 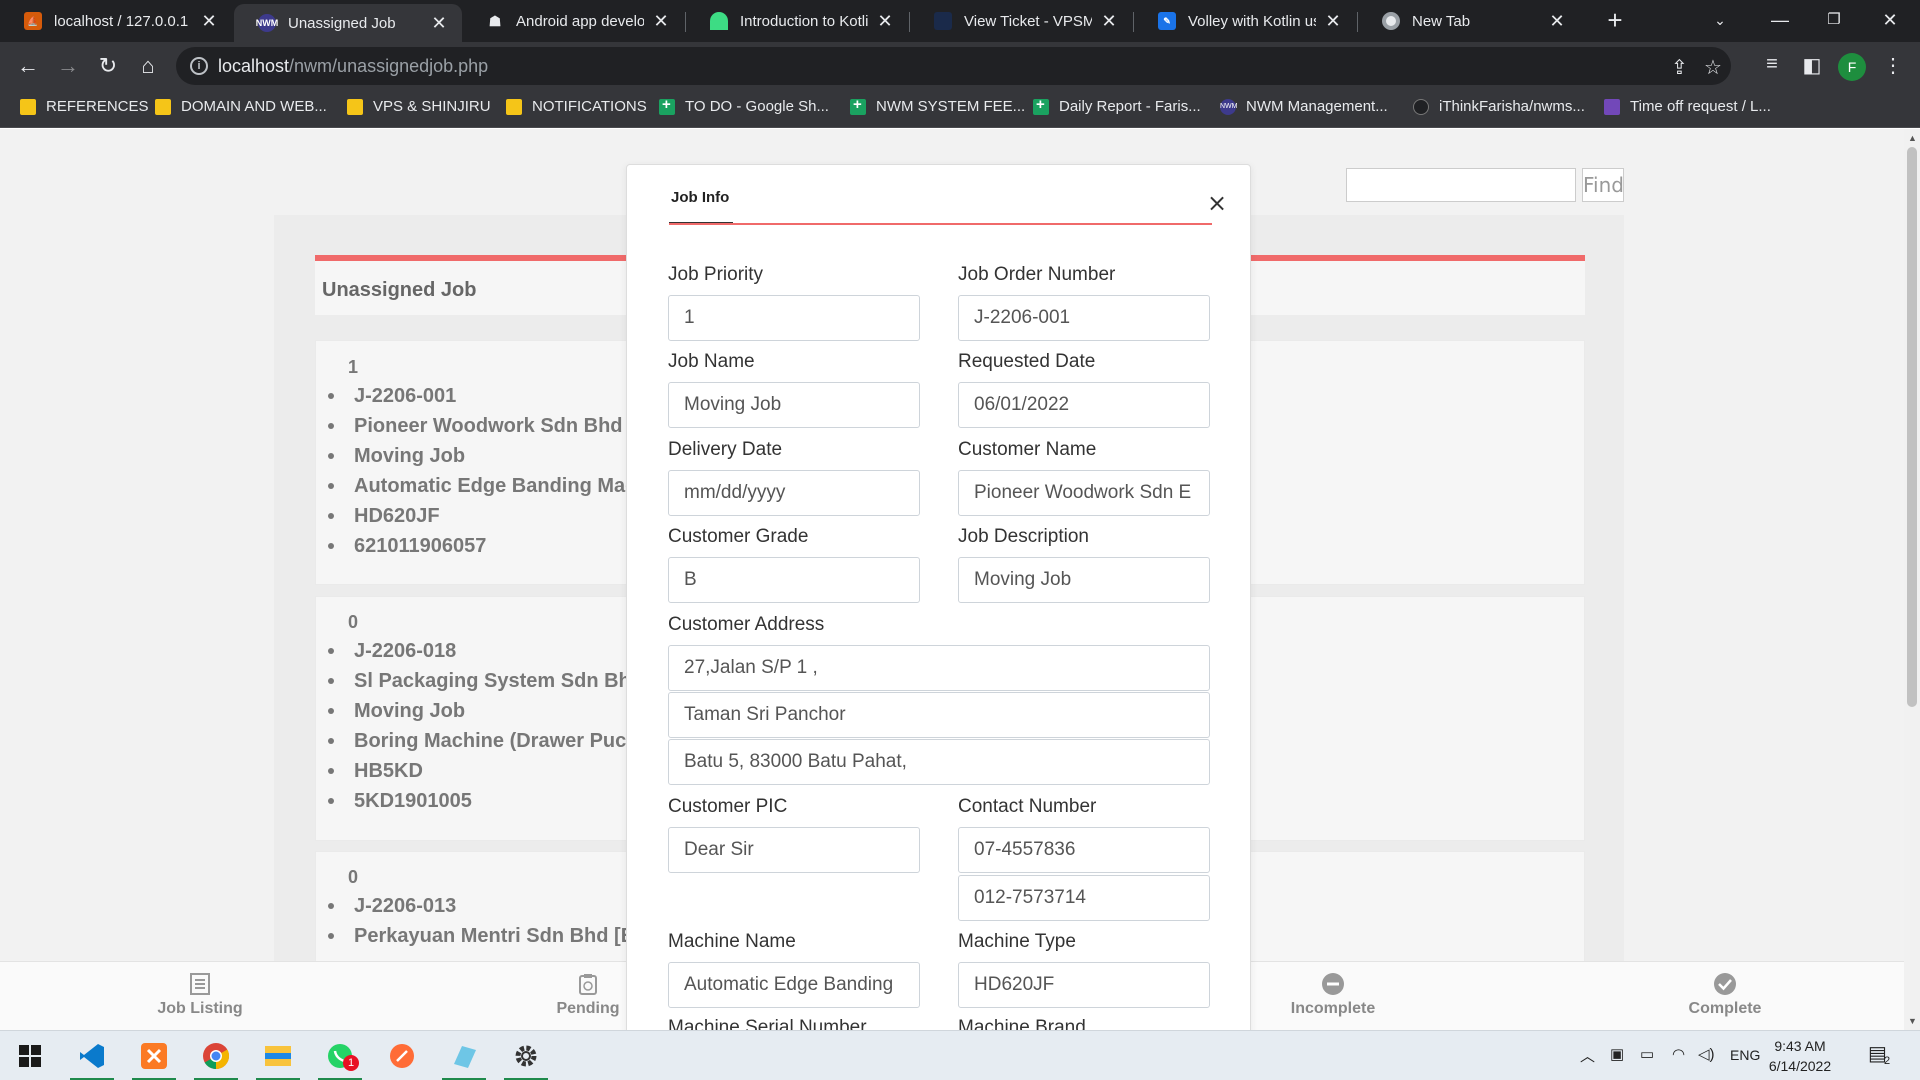 What do you see at coordinates (340, 1055) in the screenshot?
I see `whatsapp-icon: 1` at bounding box center [340, 1055].